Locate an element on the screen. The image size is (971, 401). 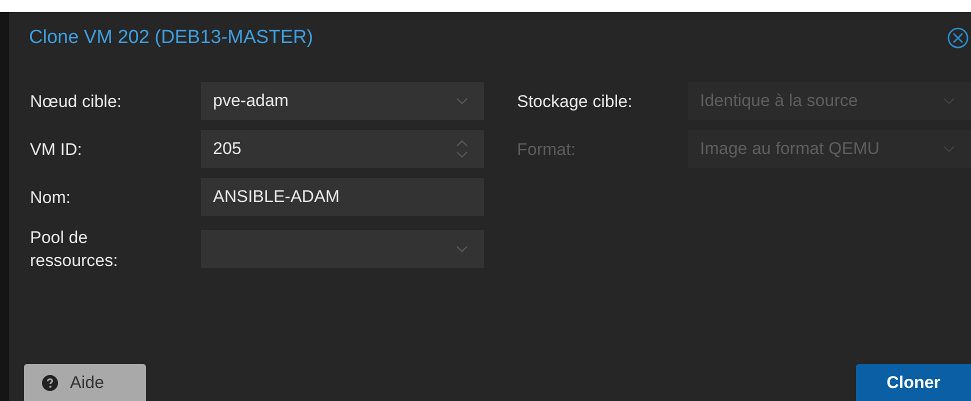
field-label: VM ID: is located at coordinates (56, 149).